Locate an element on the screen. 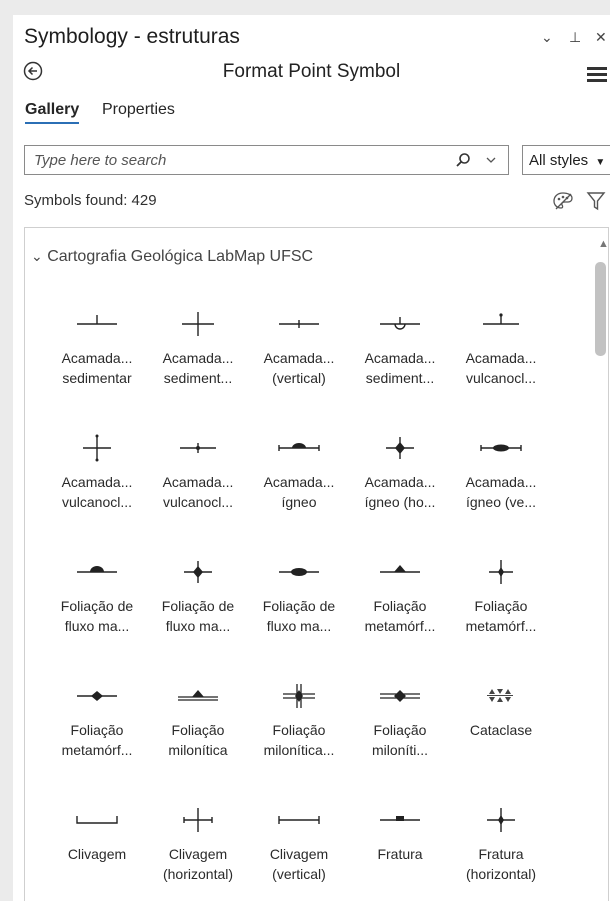  symbol-label-line2: milonítica is located at coordinates (198, 750).